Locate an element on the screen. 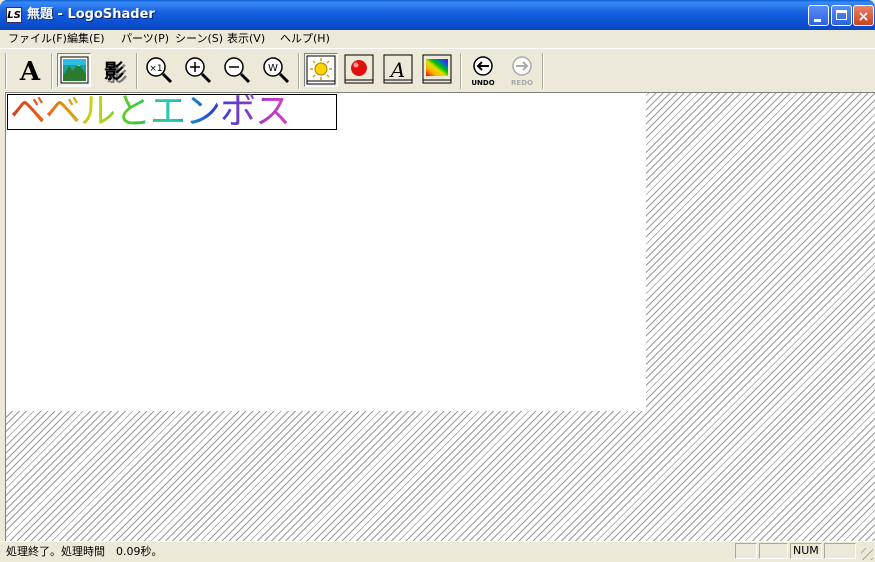 The height and width of the screenshot is (562, 875). menu-edit: 編集(E) is located at coordinates (86, 39).